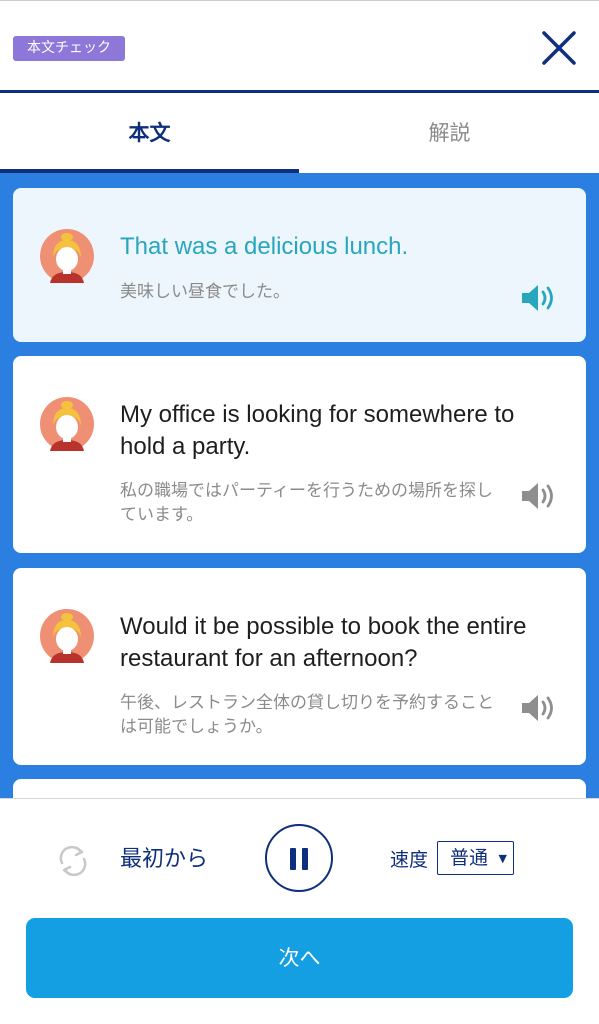 This screenshot has height=1024, width=599. What do you see at coordinates (449, 133) in the screenshot?
I see `tab-kaisetsu: 解説` at bounding box center [449, 133].